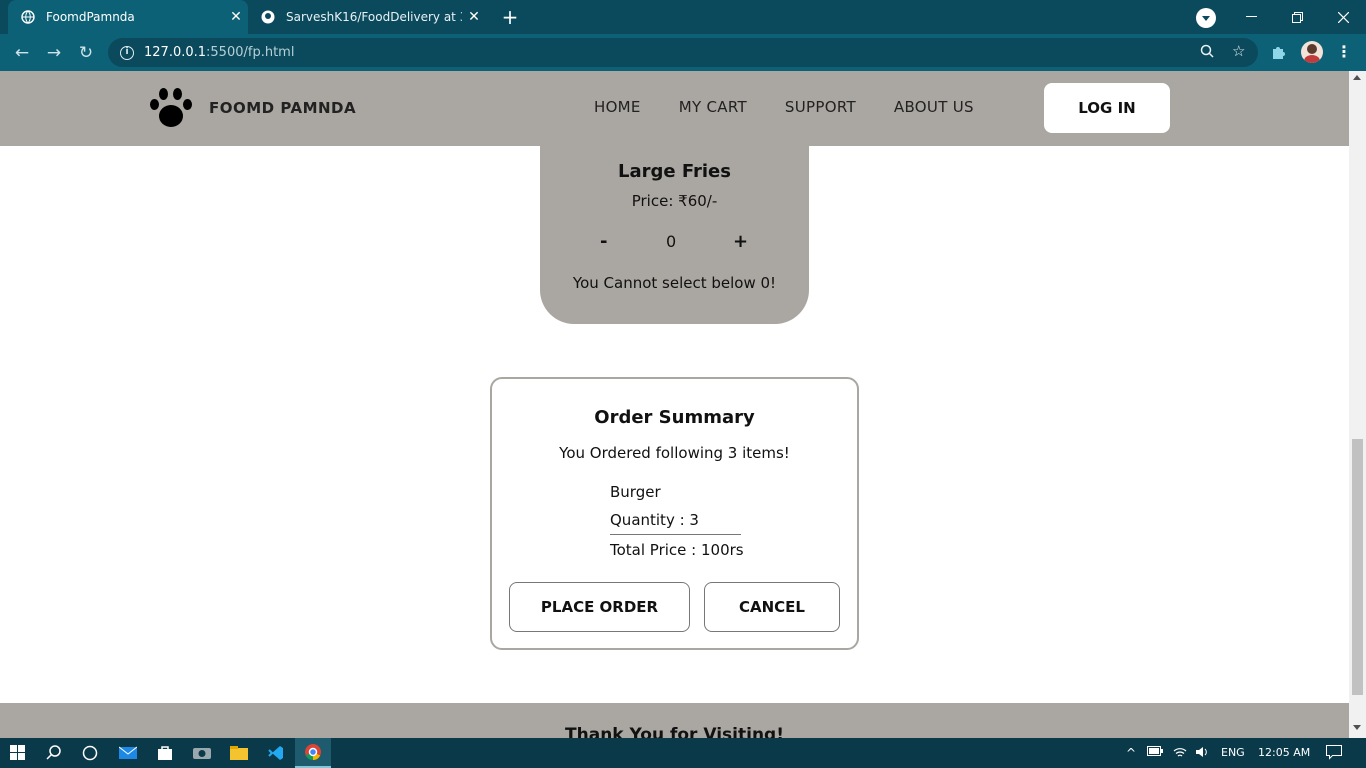 This screenshot has height=768, width=1366. I want to click on nav-links: HOME MY CART SUPPORT ABOUT US, so click(803, 107).